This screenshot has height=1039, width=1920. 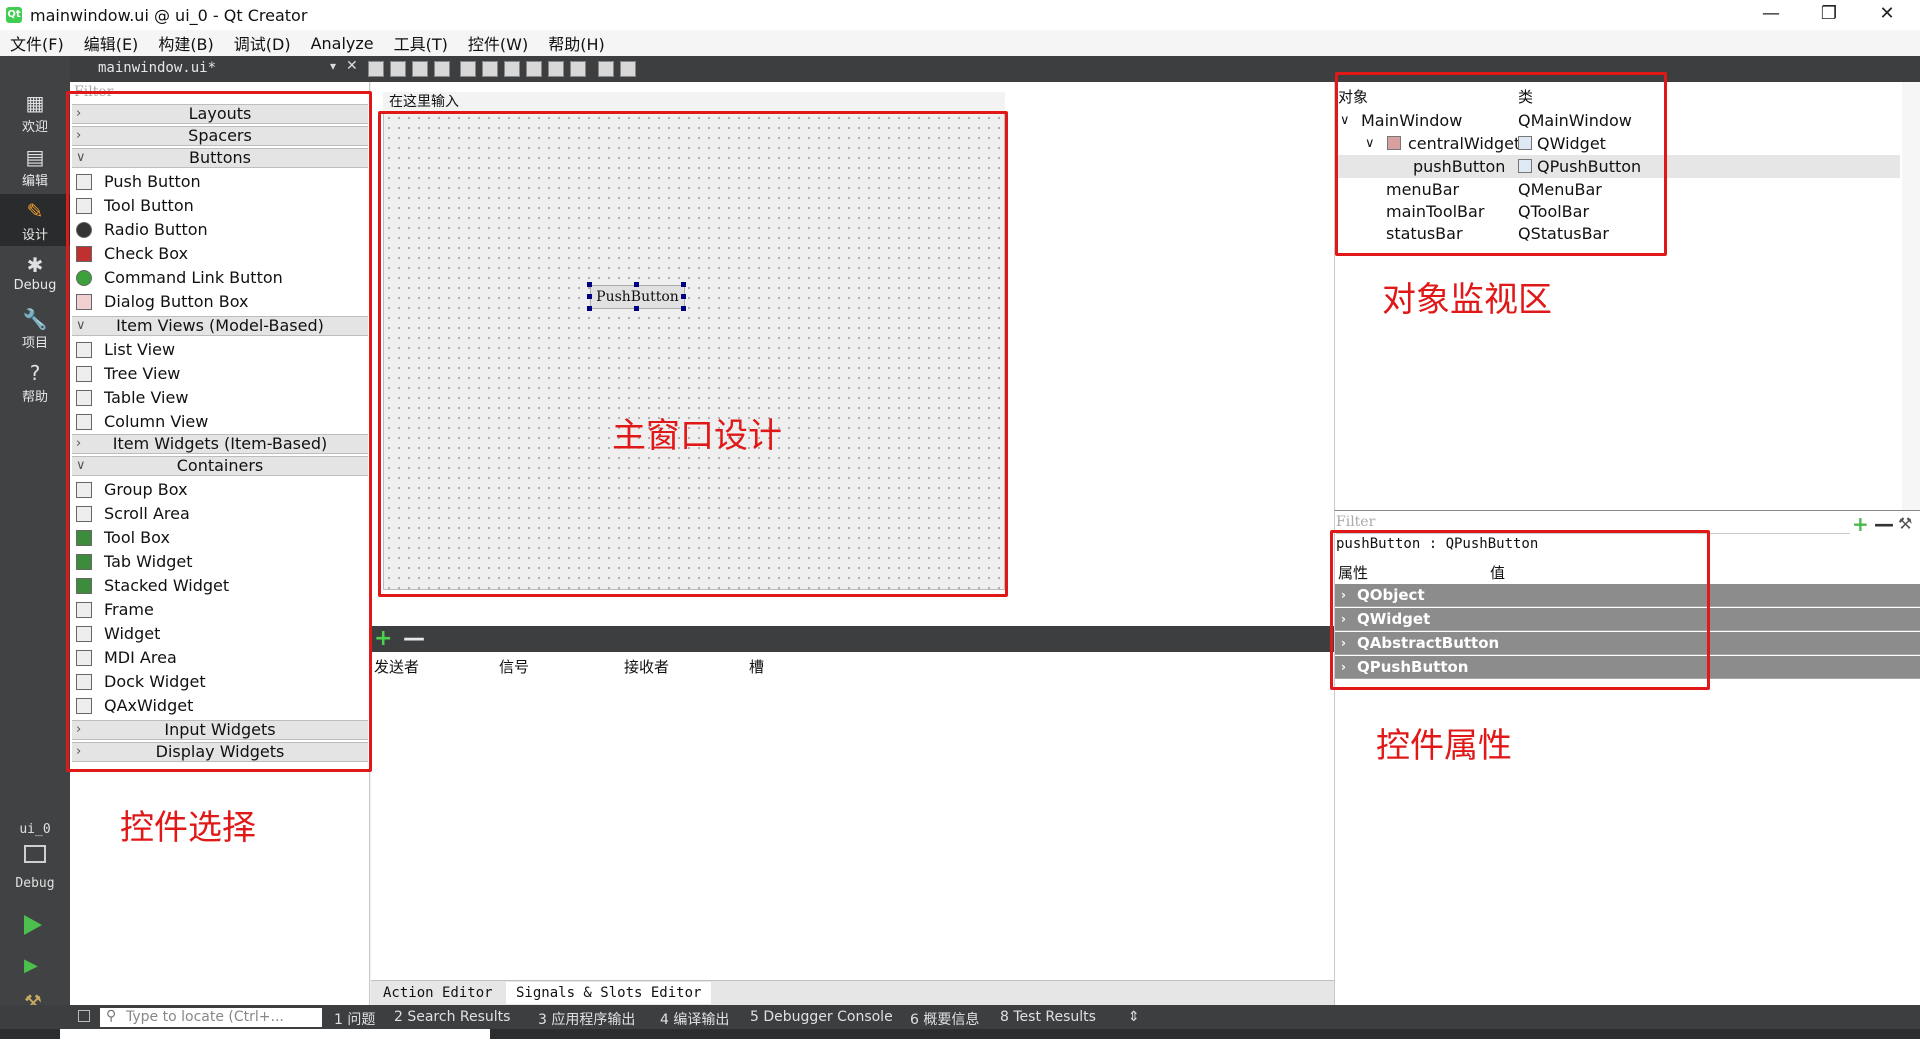 I want to click on pane-search-results: 2 Search Results, so click(x=452, y=1017).